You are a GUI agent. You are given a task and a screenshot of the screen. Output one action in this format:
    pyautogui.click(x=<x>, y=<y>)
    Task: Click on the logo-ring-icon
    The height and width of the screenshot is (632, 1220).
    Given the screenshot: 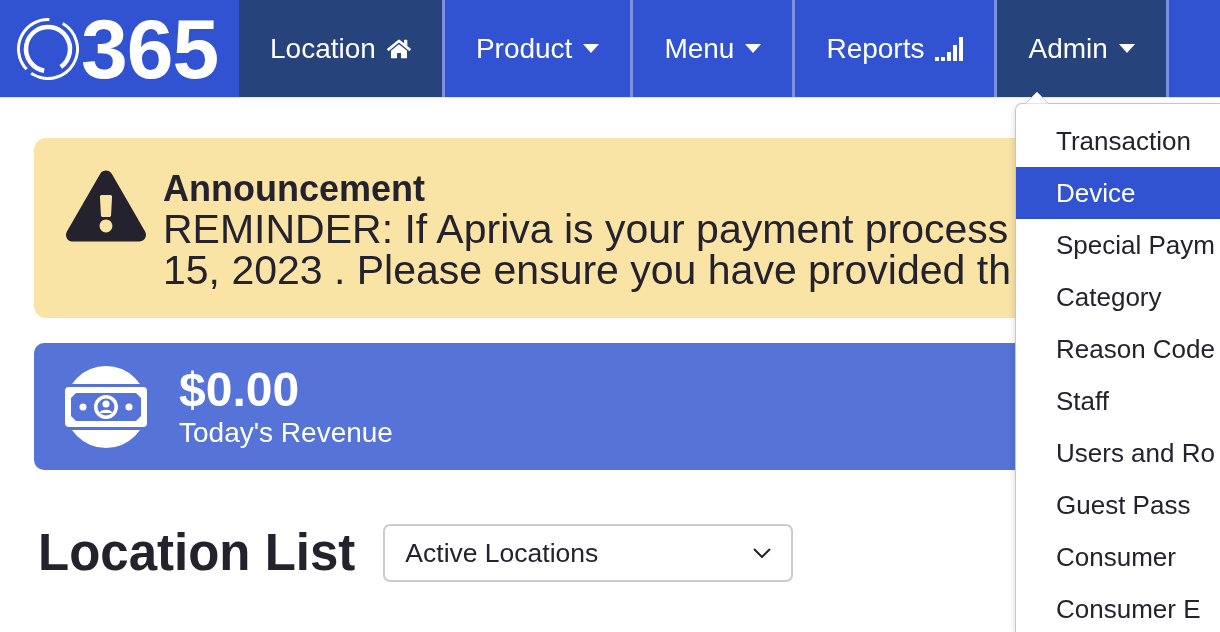 What is the action you would take?
    pyautogui.click(x=48, y=48)
    